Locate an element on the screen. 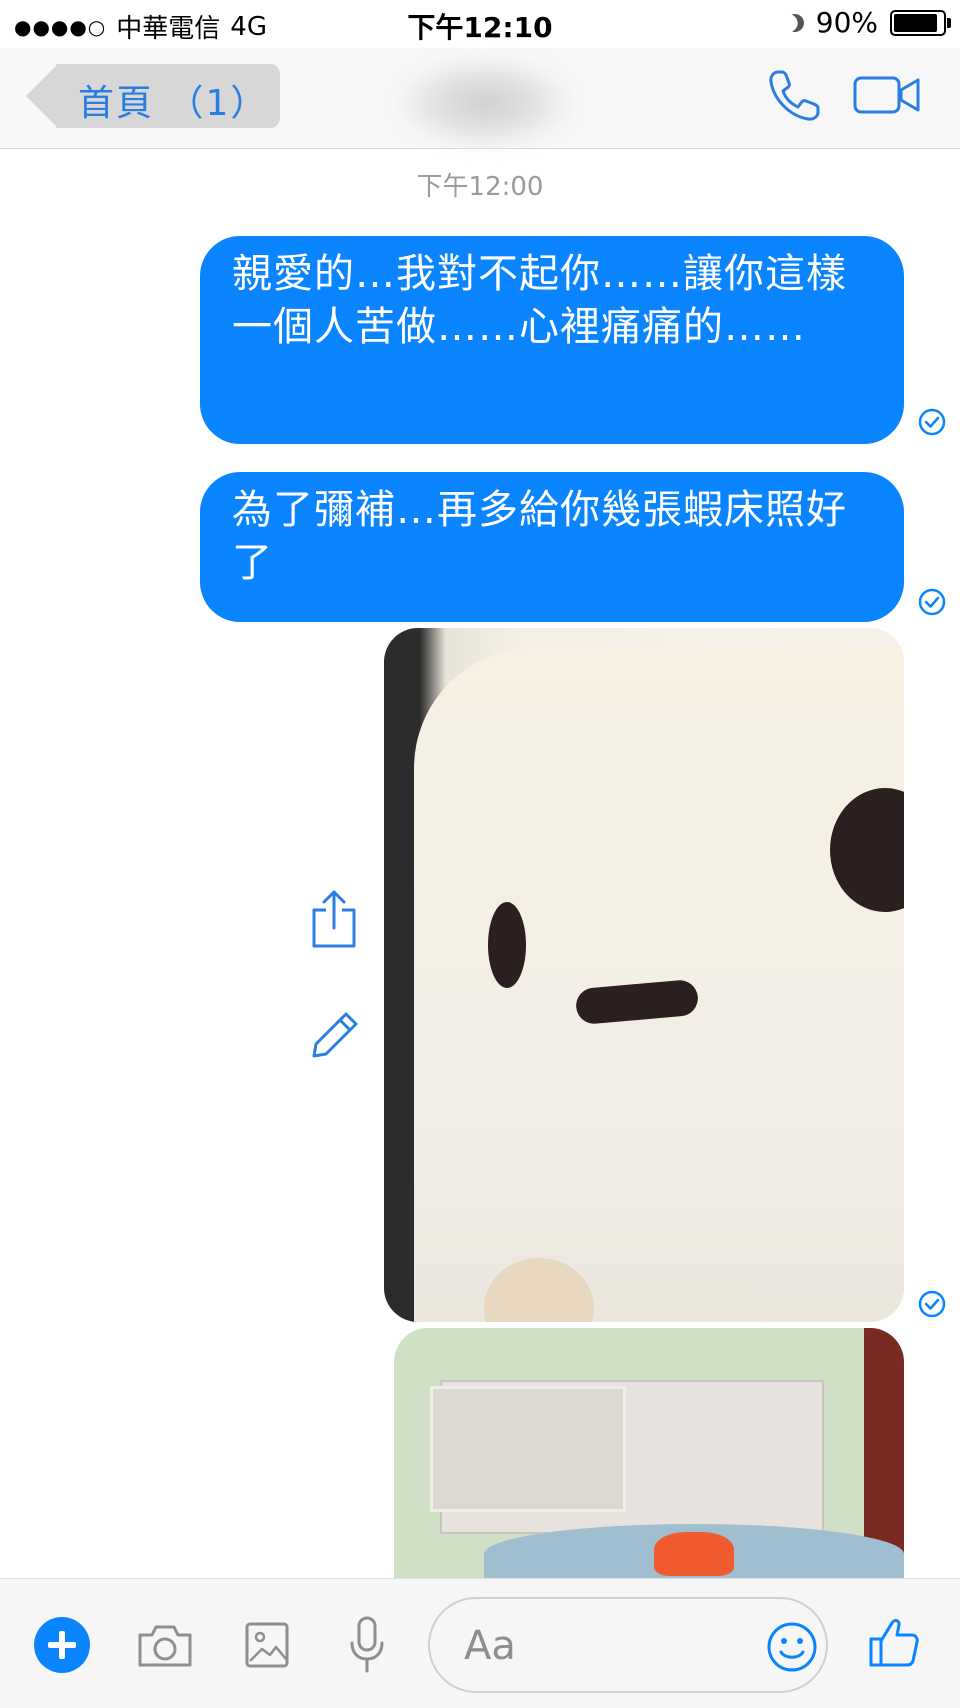 The image size is (960, 1708). battery-percent: 90% is located at coordinates (846, 22).